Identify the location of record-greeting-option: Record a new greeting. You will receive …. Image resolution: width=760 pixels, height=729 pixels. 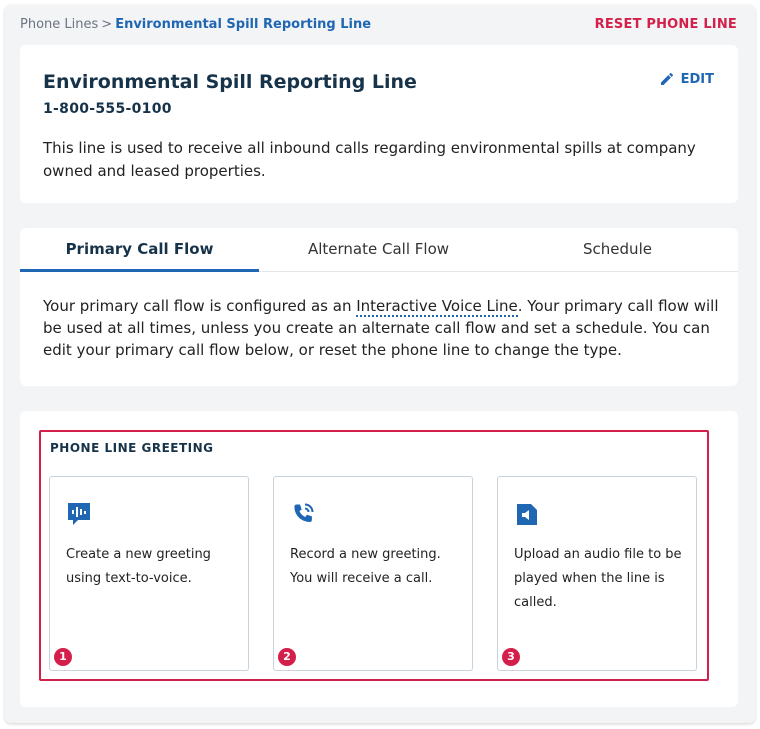
(373, 573).